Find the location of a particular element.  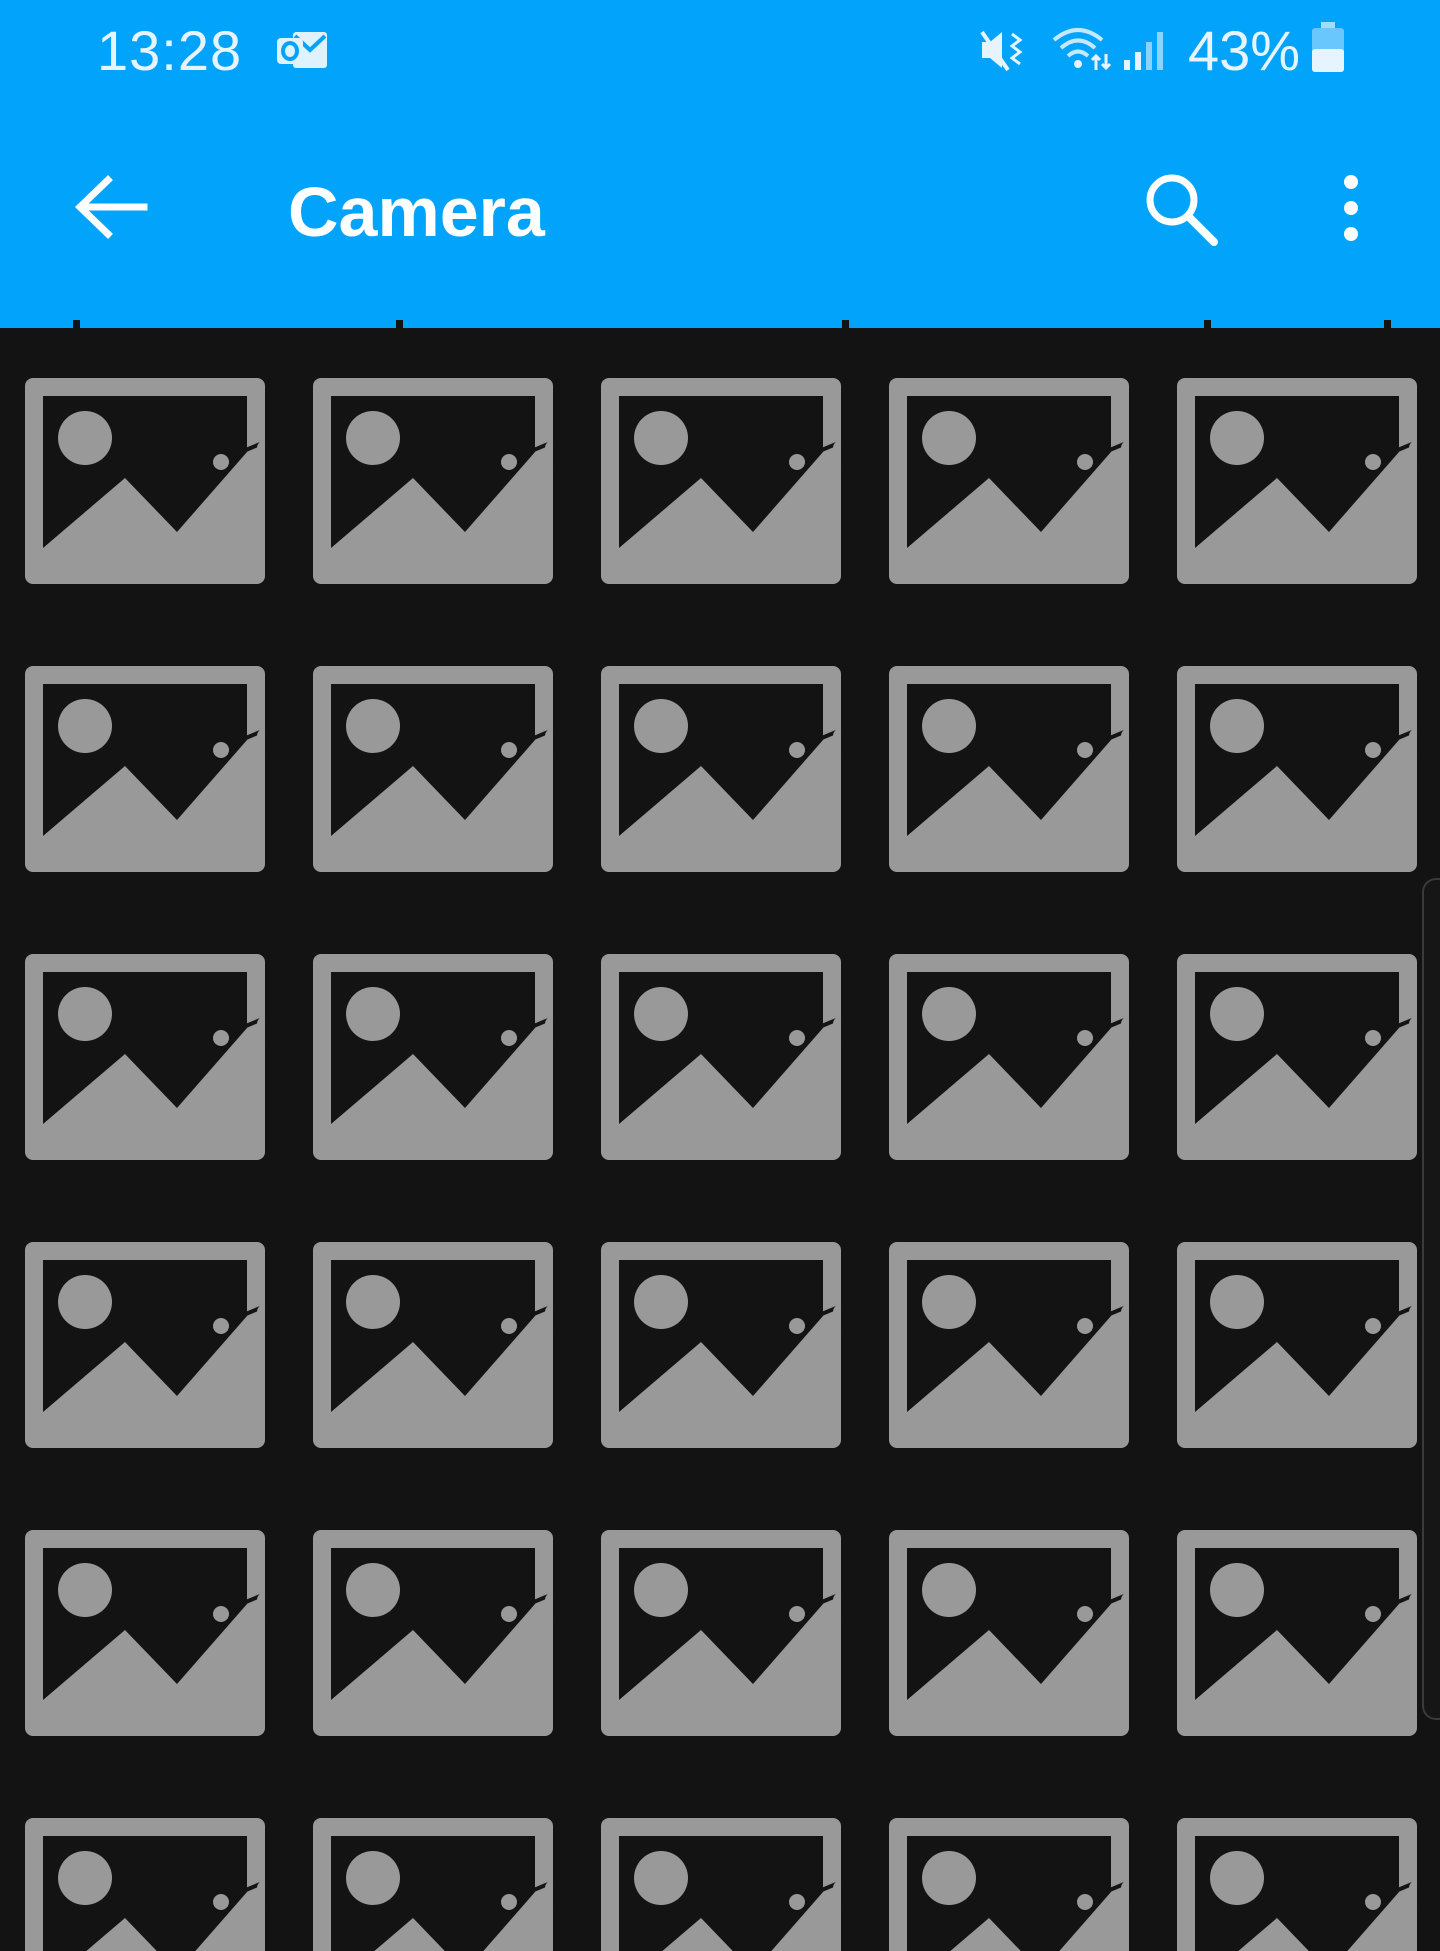

outlook-icon is located at coordinates (302, 50).